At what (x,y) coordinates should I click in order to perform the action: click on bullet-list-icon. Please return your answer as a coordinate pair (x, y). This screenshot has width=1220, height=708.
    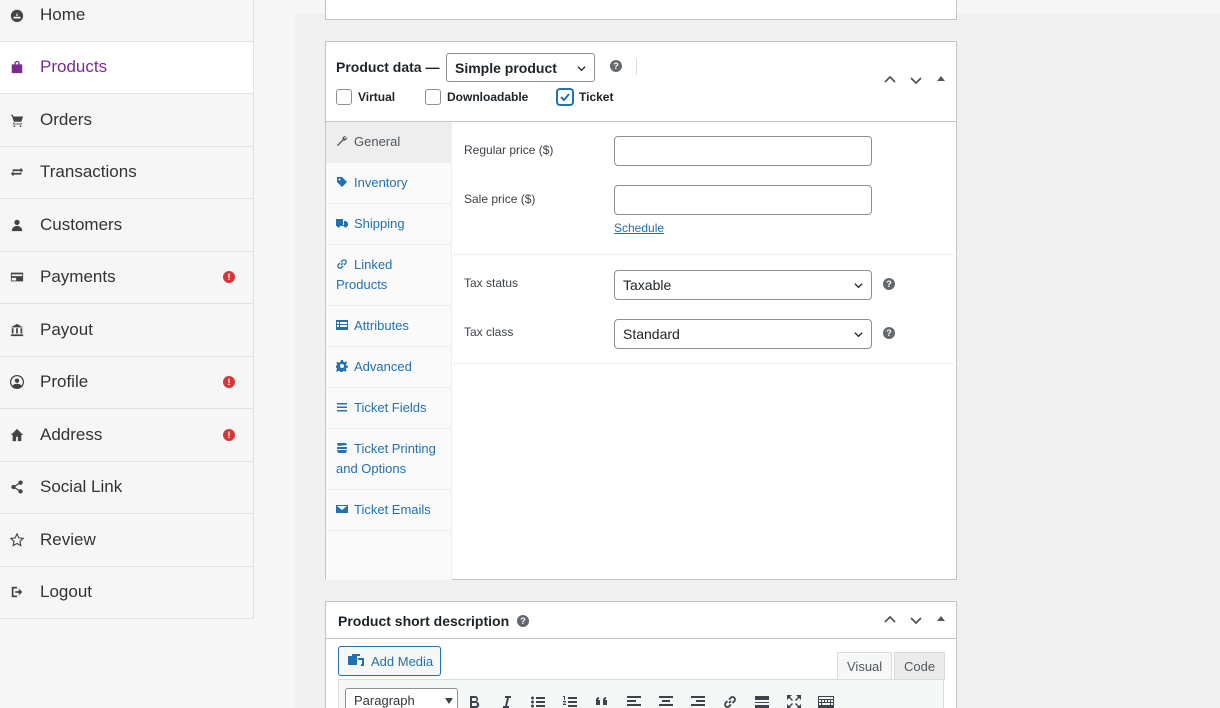
    Looking at the image, I should click on (538, 700).